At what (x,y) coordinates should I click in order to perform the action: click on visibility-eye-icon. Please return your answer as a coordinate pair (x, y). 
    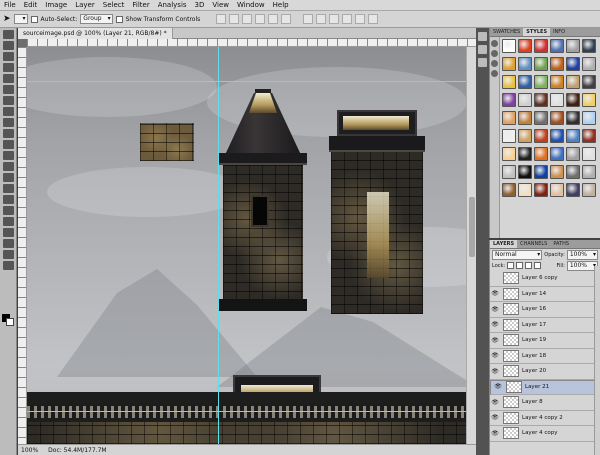
    Looking at the image, I should click on (495, 278).